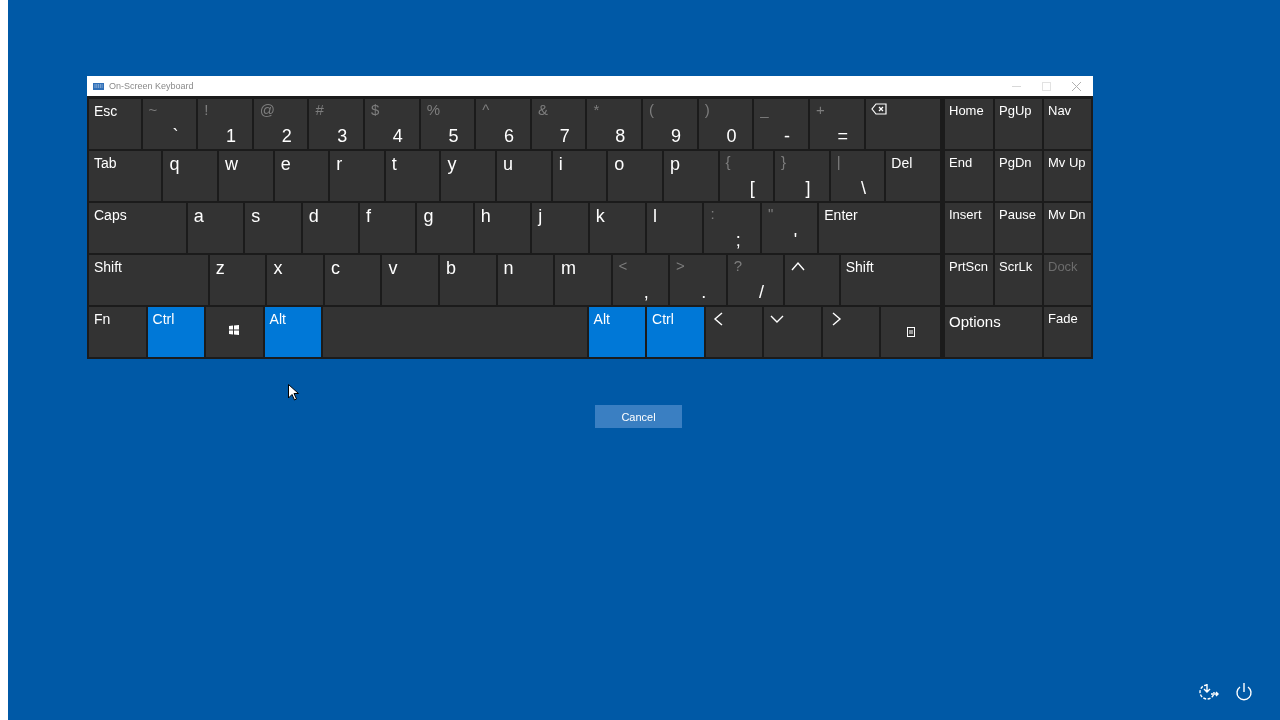 The width and height of the screenshot is (1280, 720). I want to click on keyboard-key: h, so click(502, 228).